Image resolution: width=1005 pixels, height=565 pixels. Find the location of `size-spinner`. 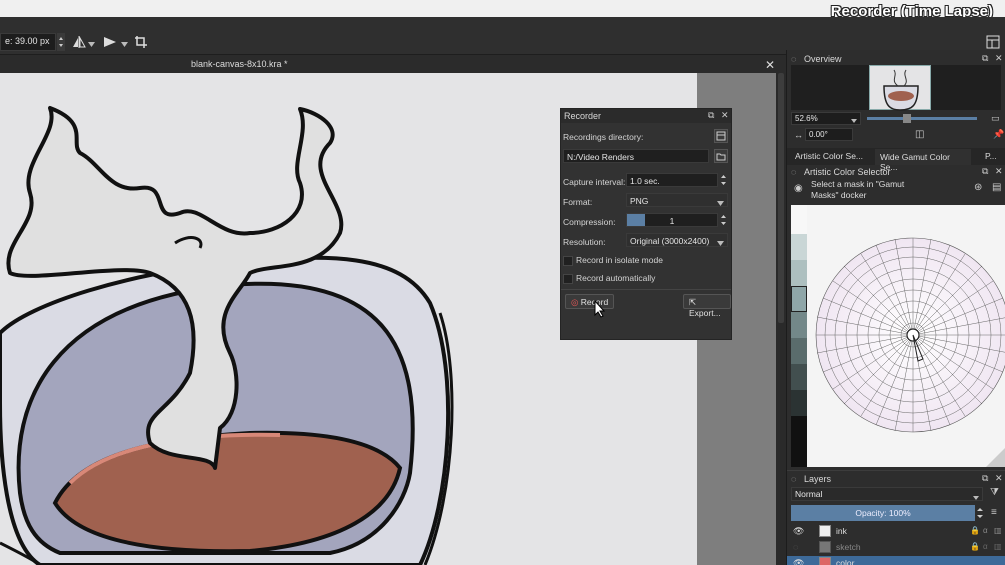

size-spinner is located at coordinates (61, 42).